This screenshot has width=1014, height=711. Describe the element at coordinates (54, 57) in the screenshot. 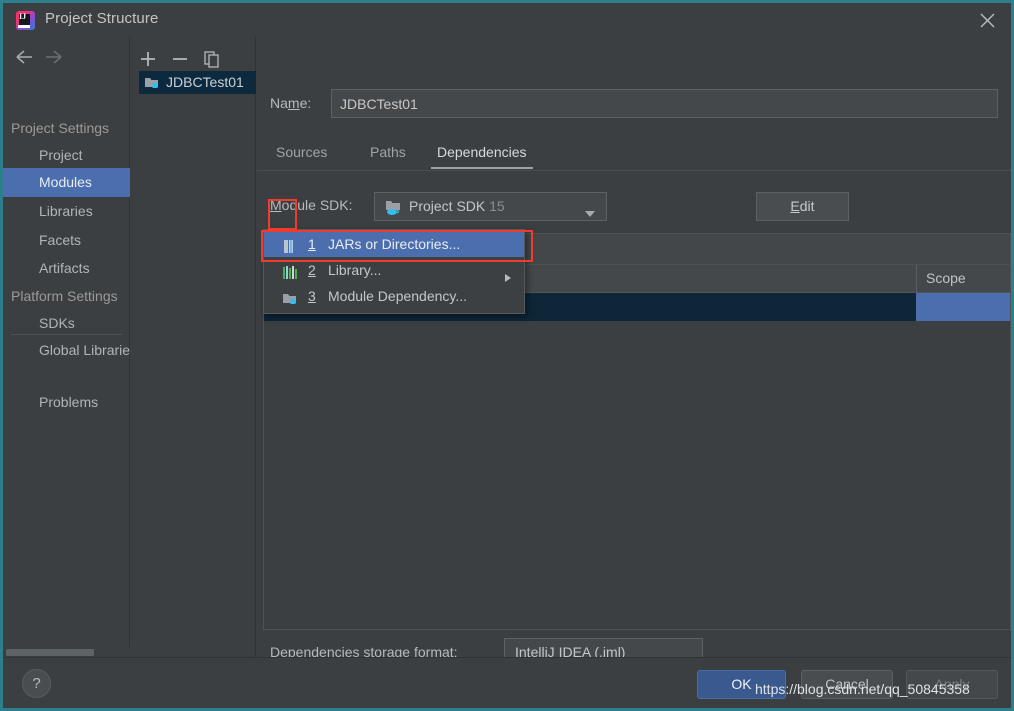

I see `arrow-right-icon` at that location.